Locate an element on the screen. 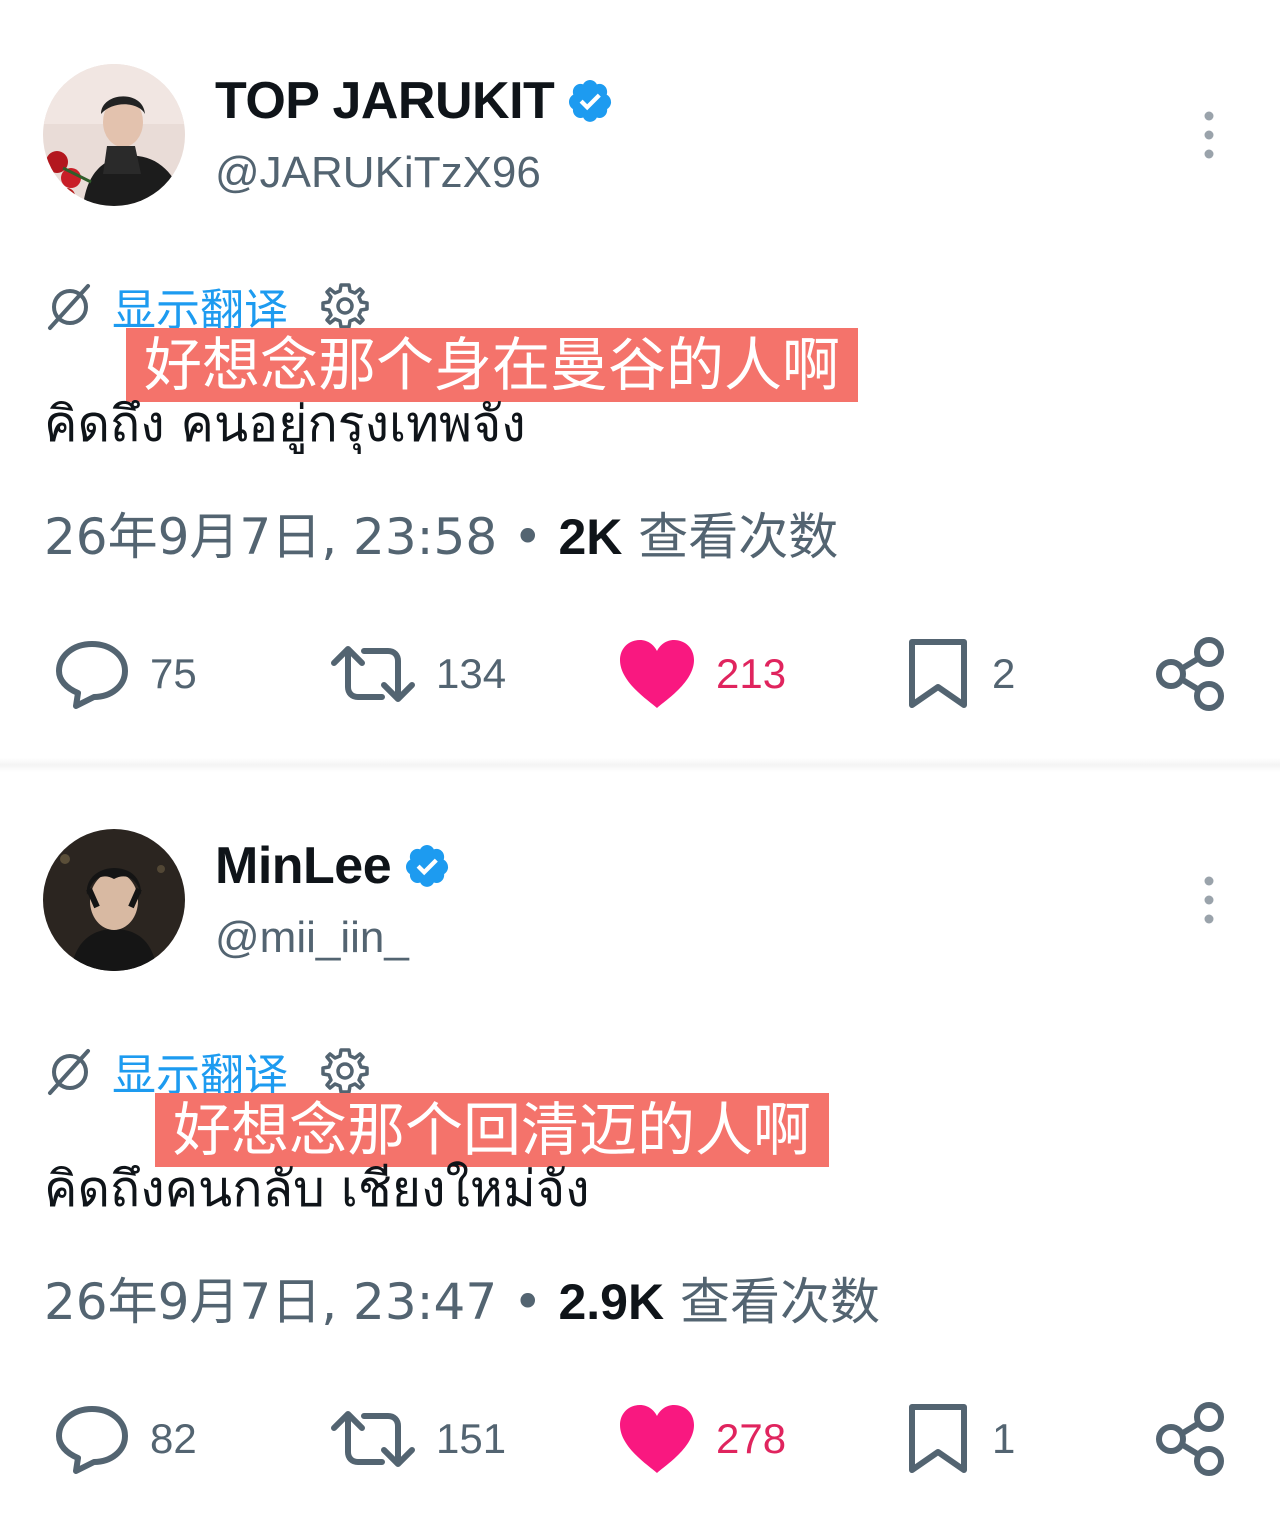 This screenshot has height=1525, width=1280. reply-count: 82 is located at coordinates (173, 1438).